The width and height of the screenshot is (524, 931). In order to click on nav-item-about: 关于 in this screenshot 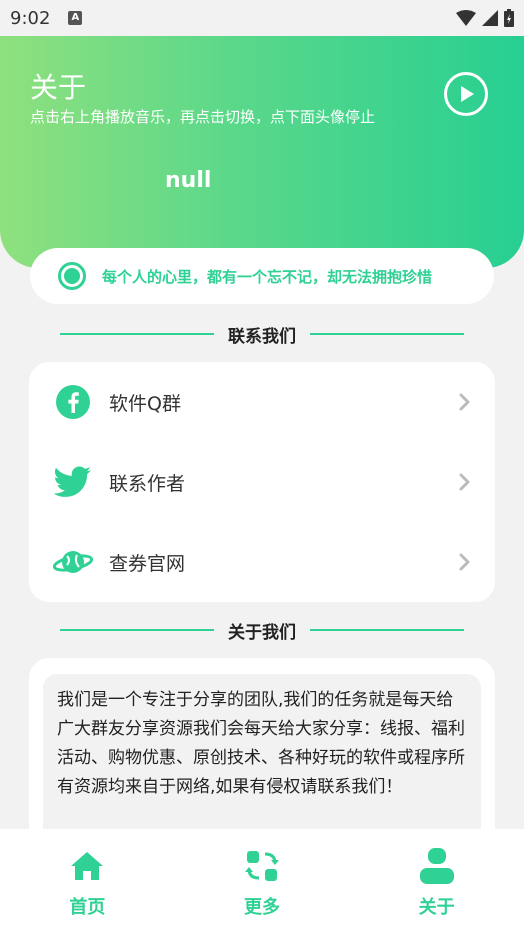, I will do `click(436, 880)`.